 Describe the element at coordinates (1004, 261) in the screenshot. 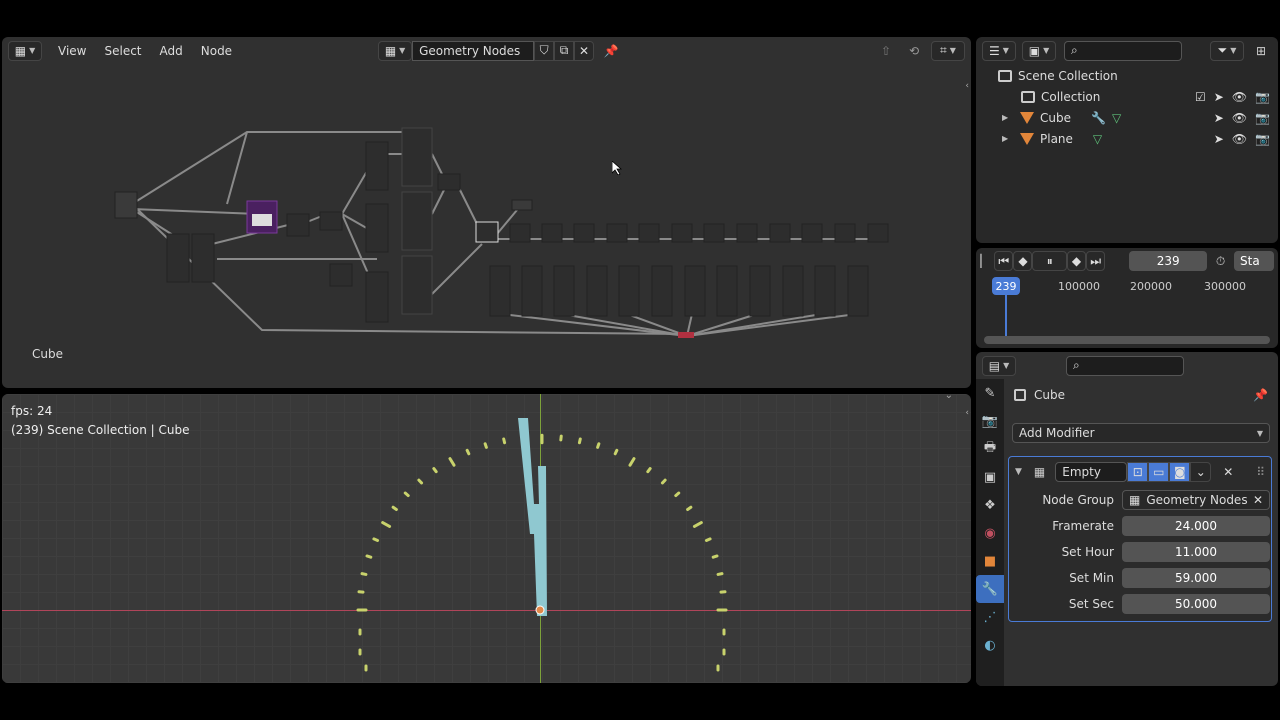

I see `jump-start-button: ⏮` at that location.